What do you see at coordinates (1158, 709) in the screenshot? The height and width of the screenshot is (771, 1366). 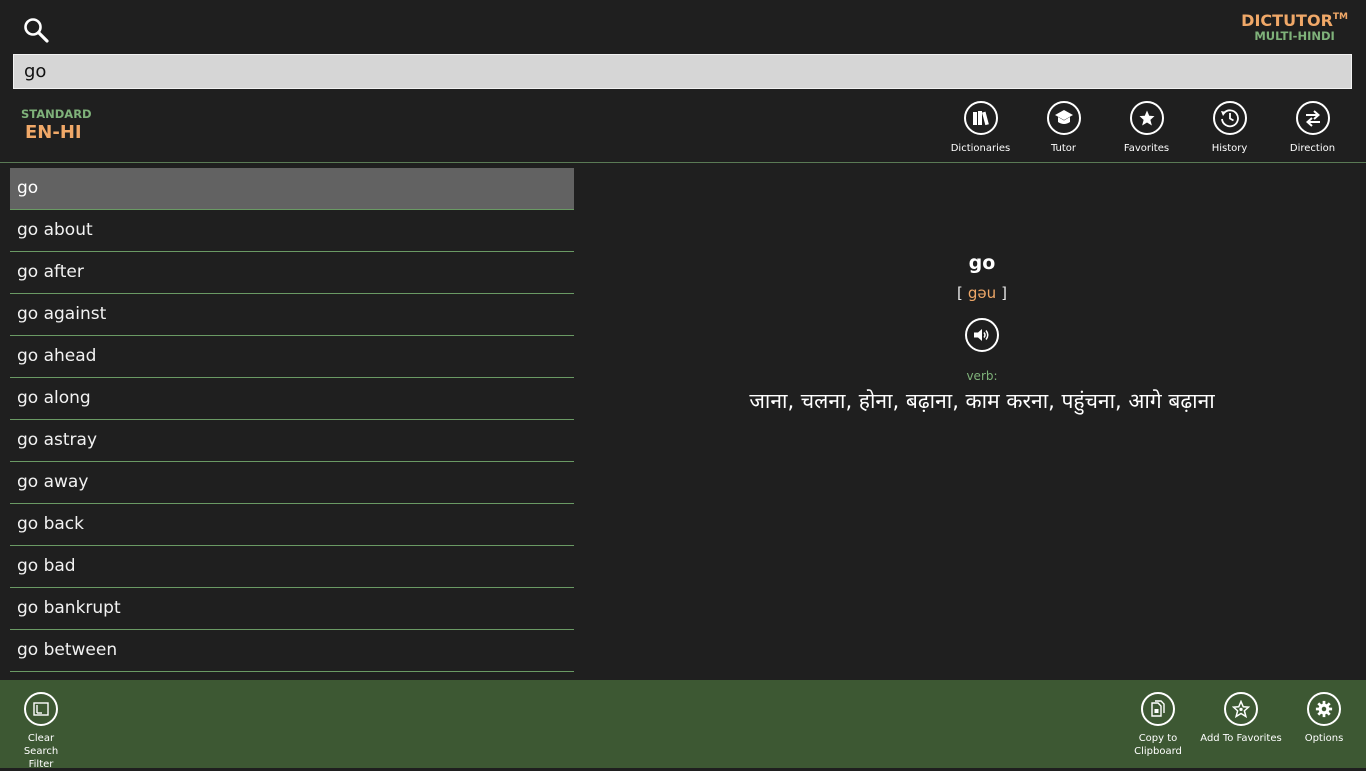 I see `copy-icon` at bounding box center [1158, 709].